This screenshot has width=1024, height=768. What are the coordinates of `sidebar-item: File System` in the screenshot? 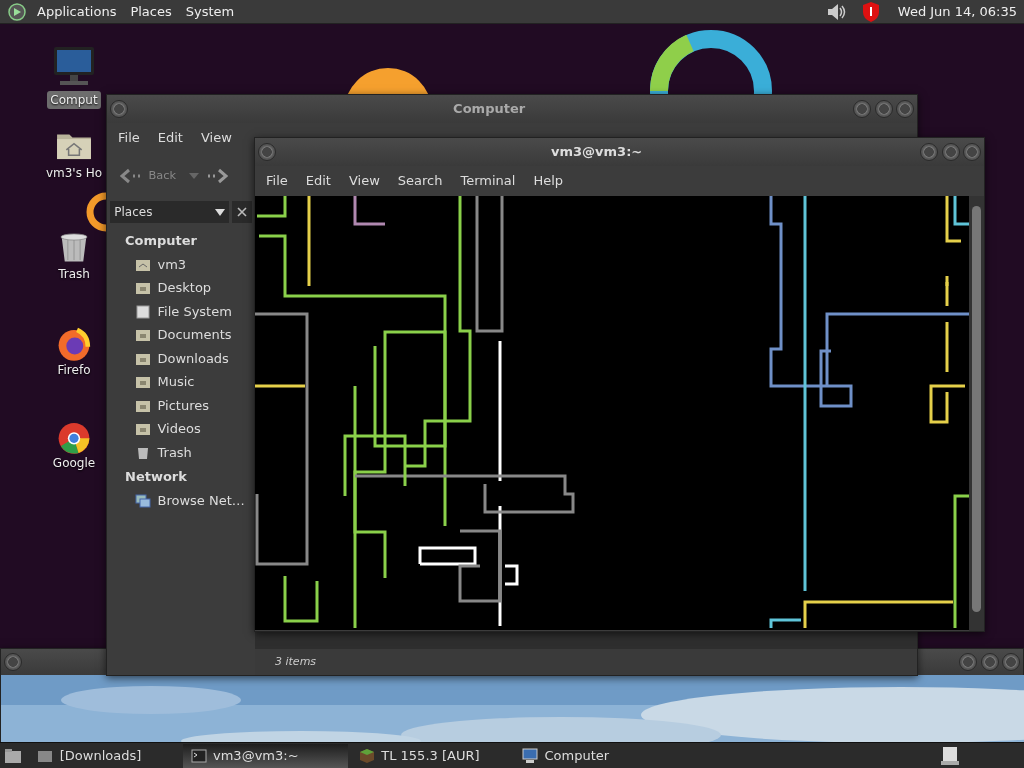 It's located at (181, 311).